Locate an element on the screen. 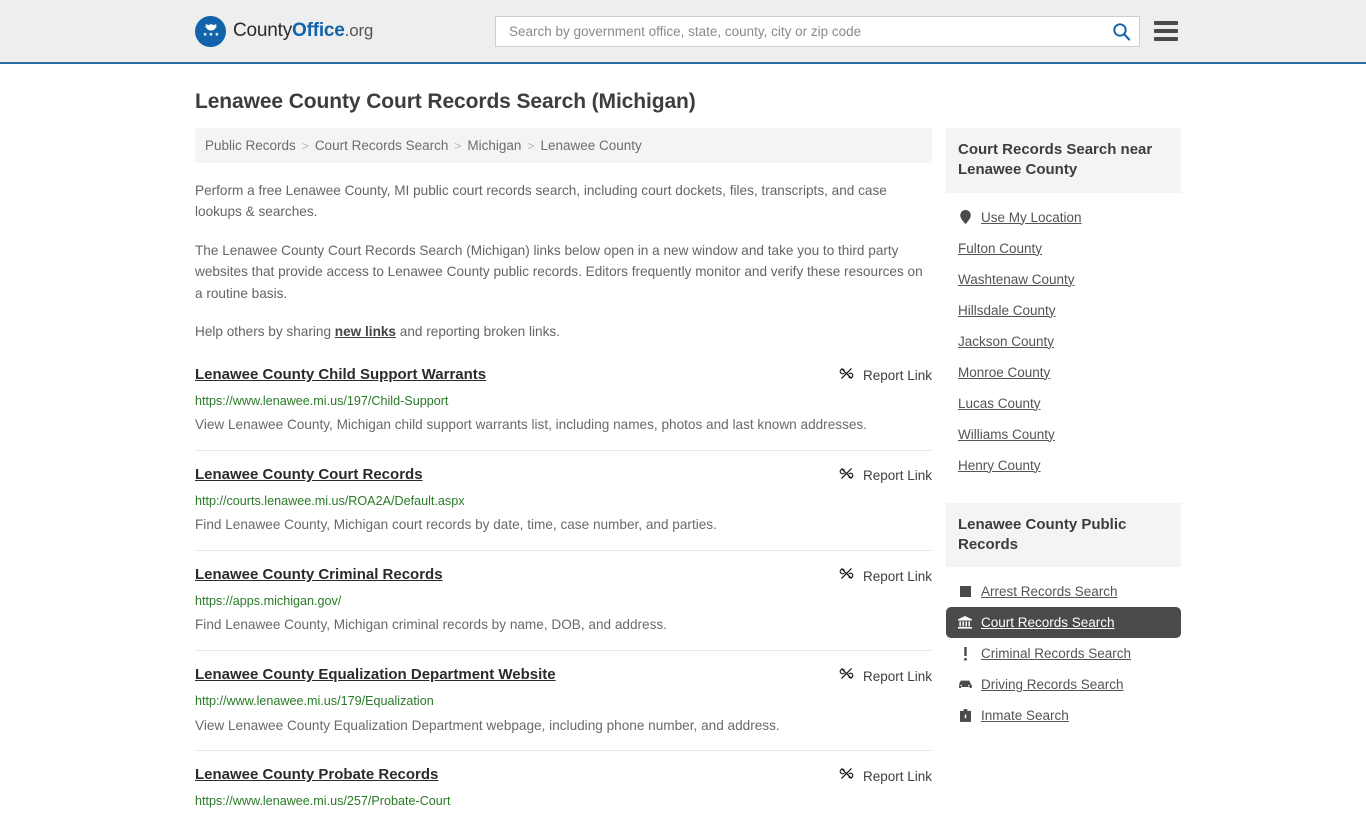 The image size is (1366, 838). sidebar-item-label: Williams County is located at coordinates (1006, 434).